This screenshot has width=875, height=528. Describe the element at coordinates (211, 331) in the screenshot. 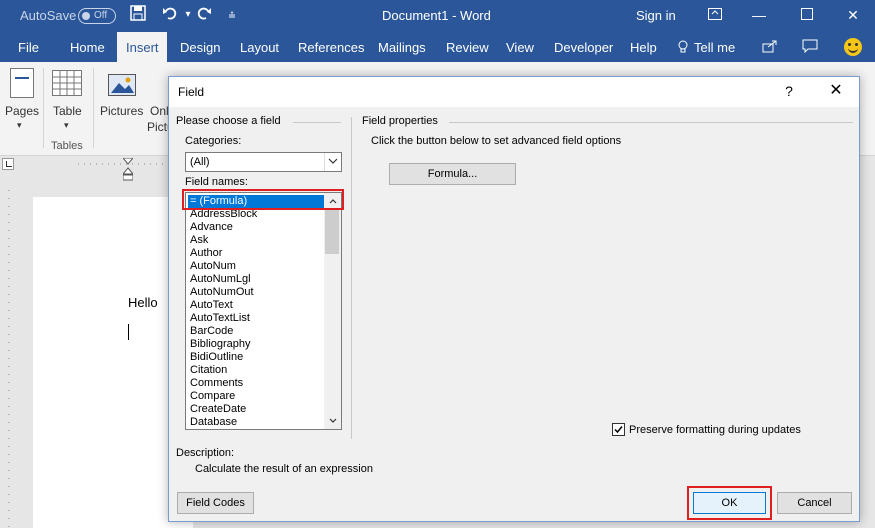

I see `list-item: BarCode` at that location.